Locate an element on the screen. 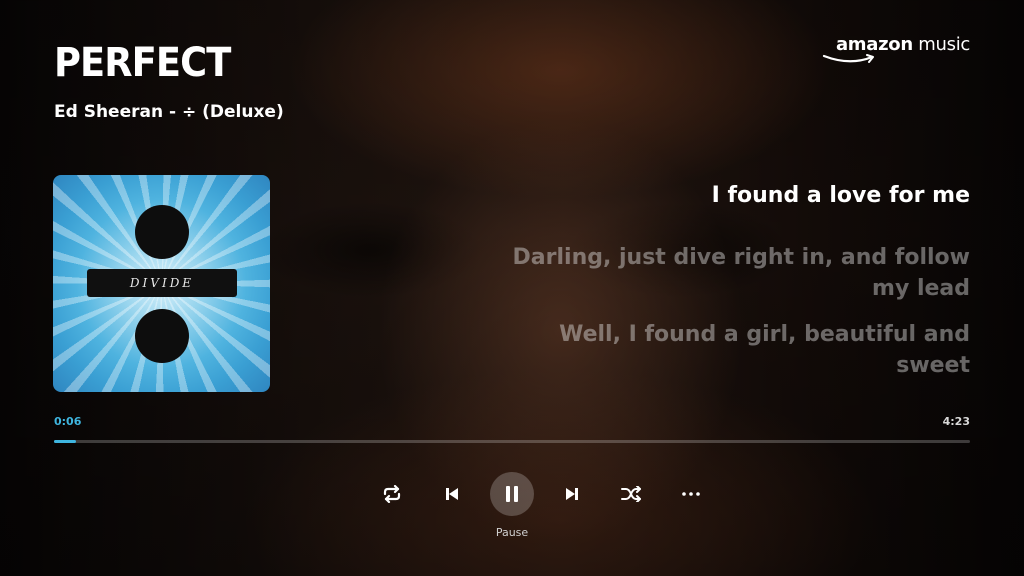  more-icon is located at coordinates (691, 494).